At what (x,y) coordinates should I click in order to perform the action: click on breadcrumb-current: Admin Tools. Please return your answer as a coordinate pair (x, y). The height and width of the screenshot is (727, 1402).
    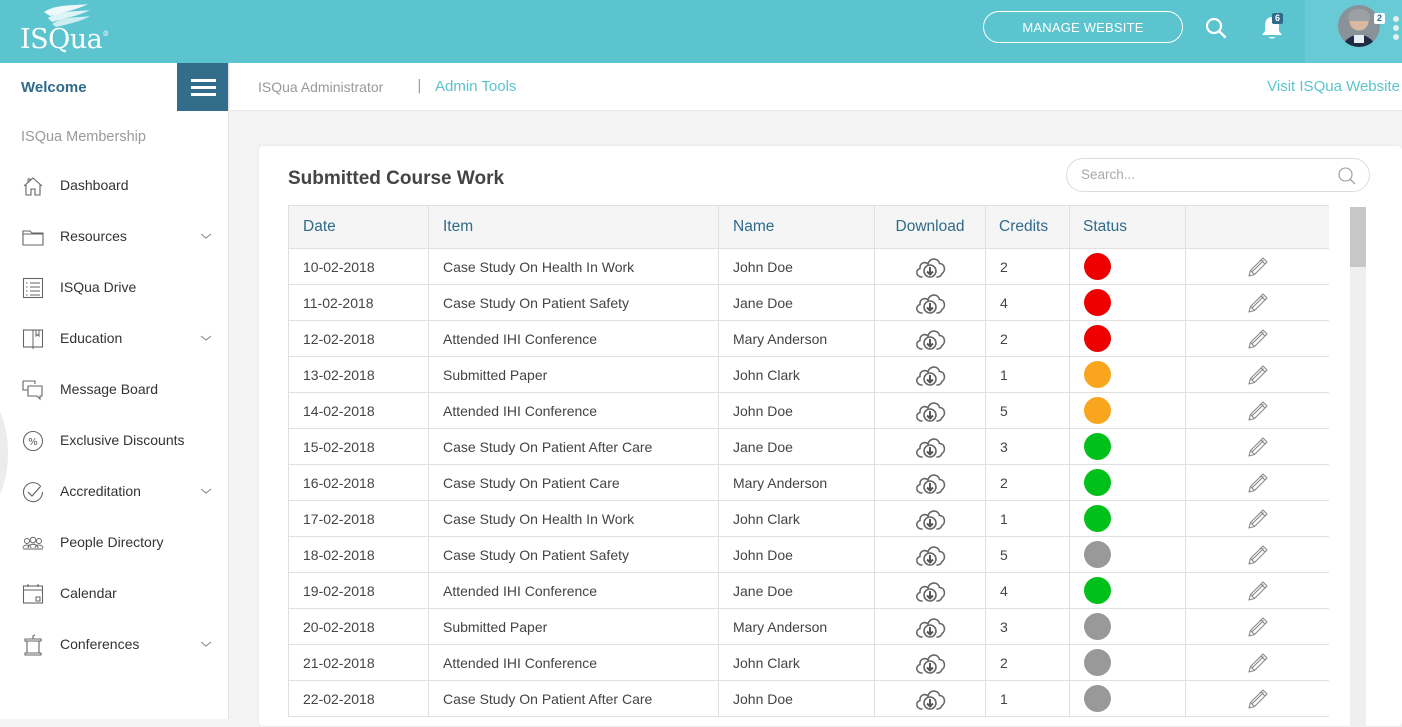
    Looking at the image, I should click on (475, 86).